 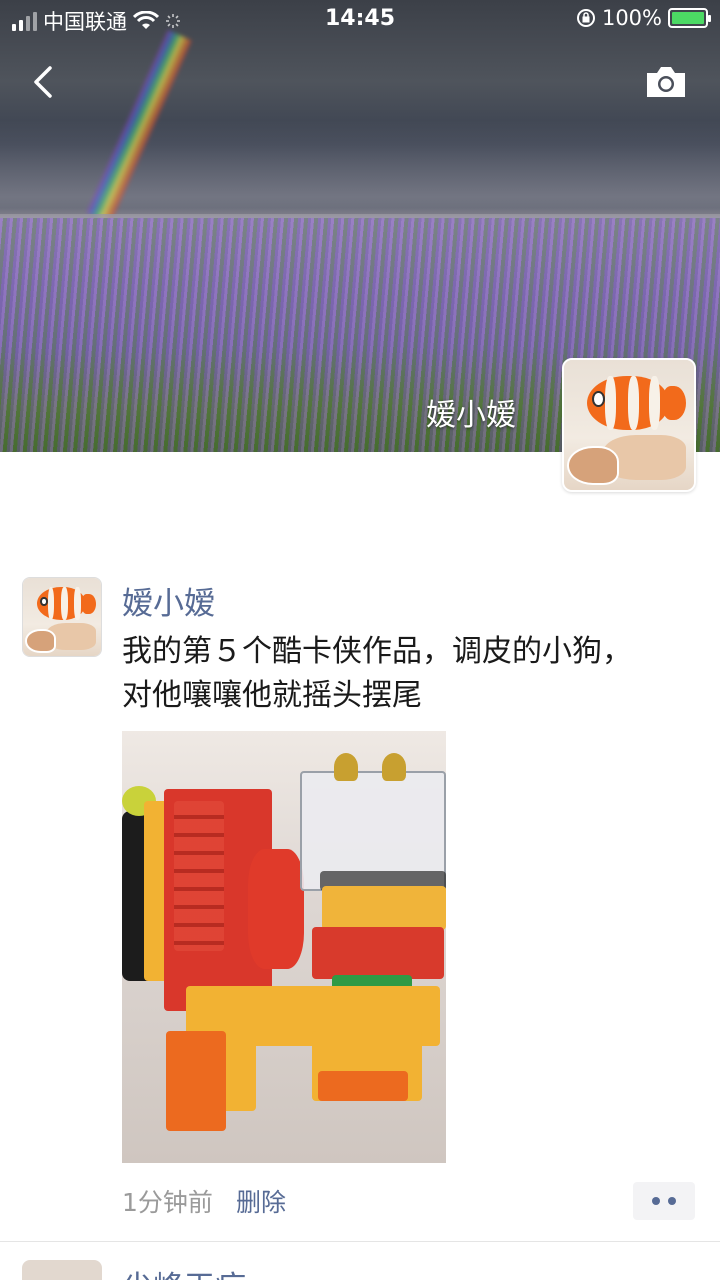 I want to click on camera-icon, so click(x=666, y=82).